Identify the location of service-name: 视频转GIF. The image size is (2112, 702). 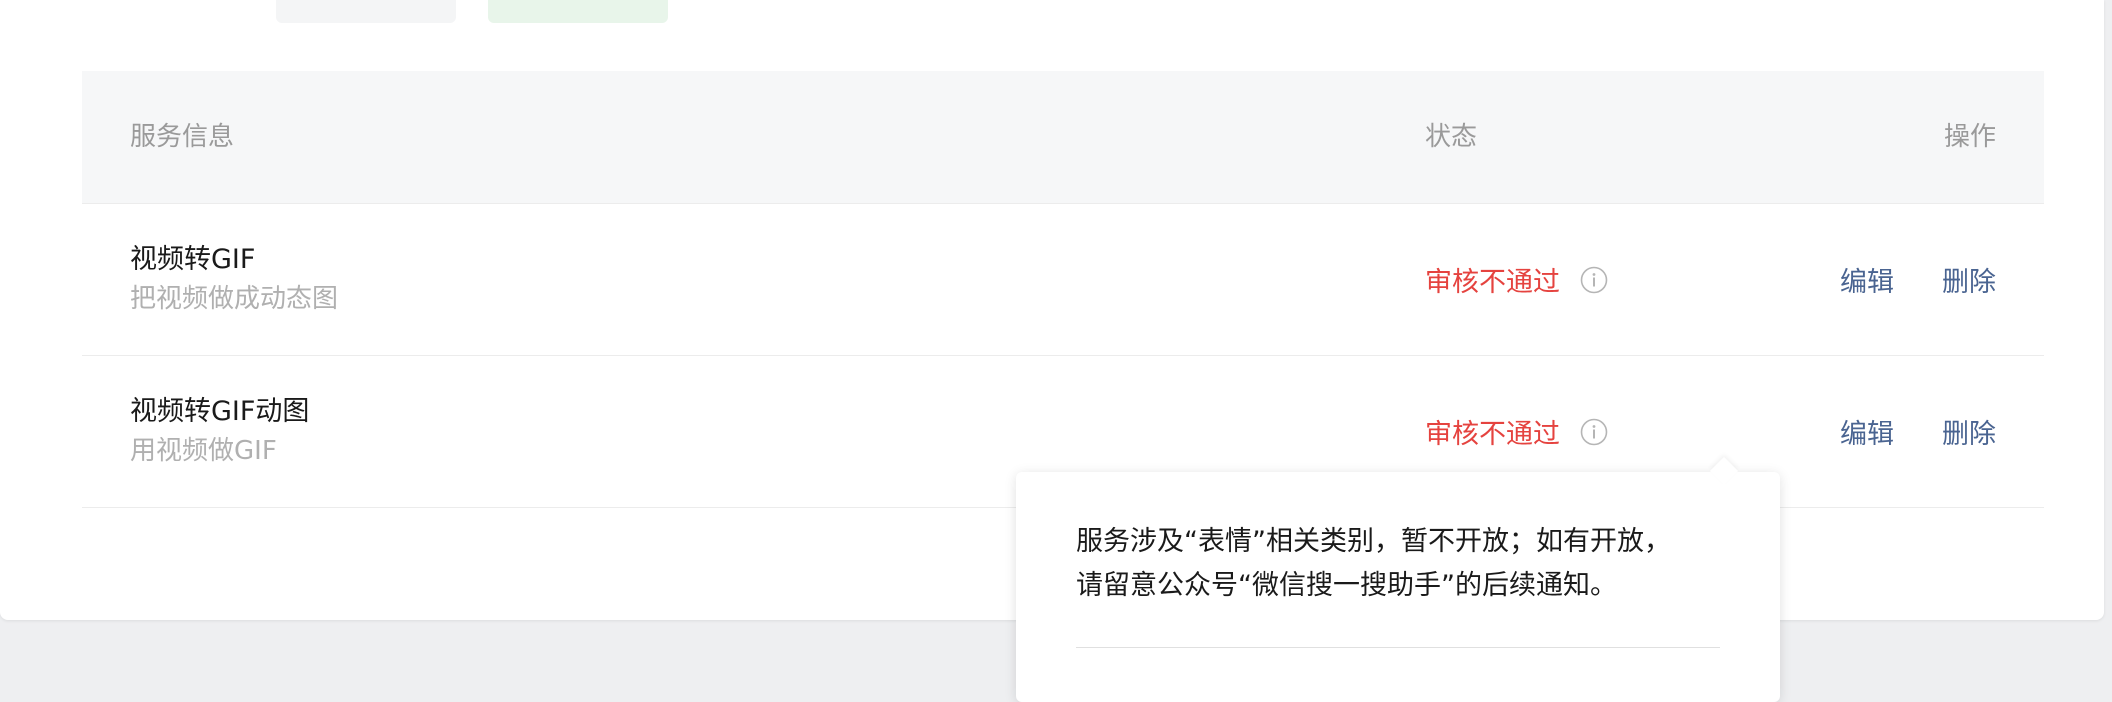
(193, 259).